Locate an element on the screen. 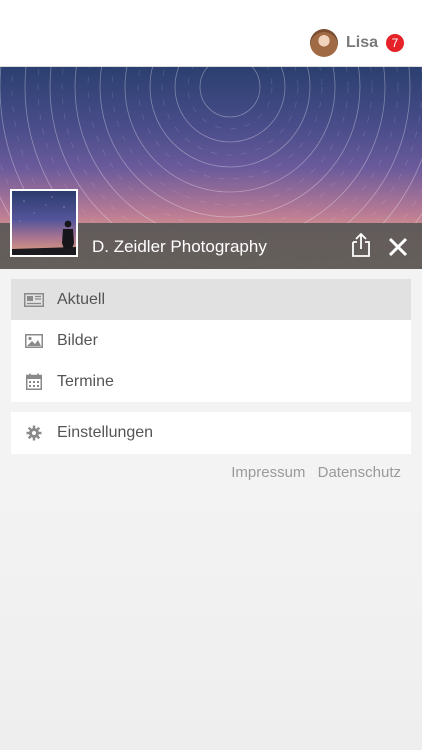 The height and width of the screenshot is (750, 422). calendar-icon is located at coordinates (34, 381).